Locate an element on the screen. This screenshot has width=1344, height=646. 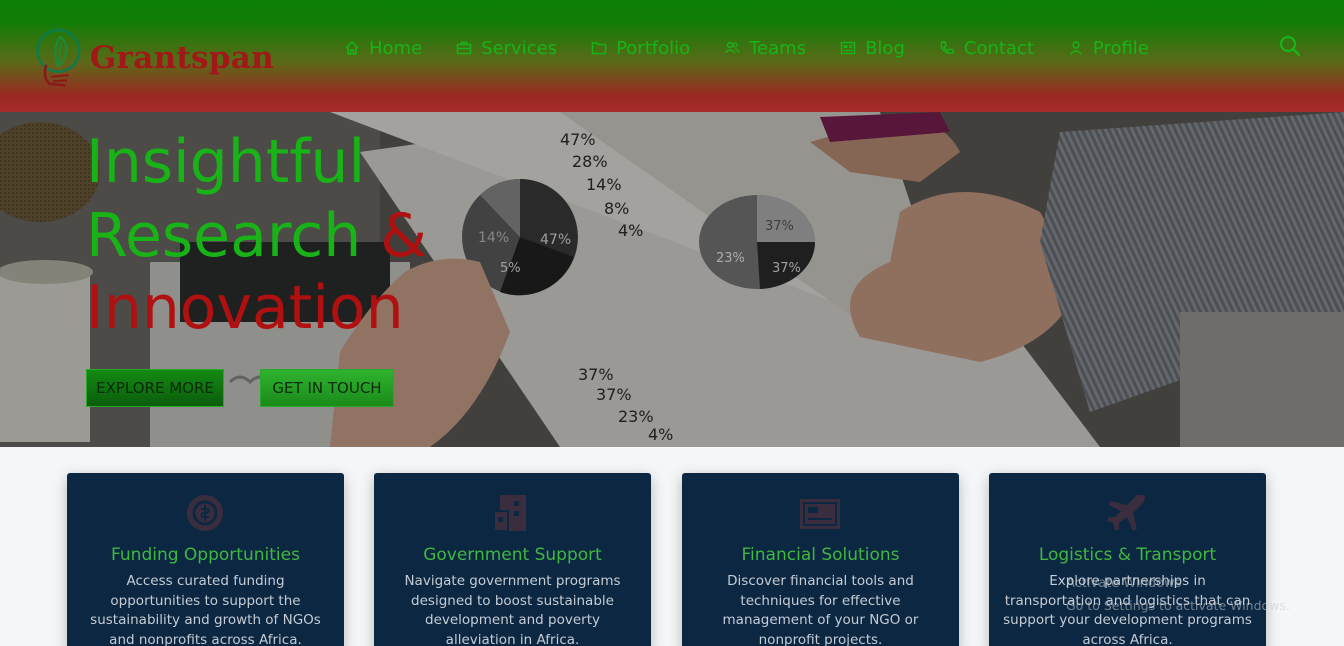
nav-label: Blog is located at coordinates (885, 48).